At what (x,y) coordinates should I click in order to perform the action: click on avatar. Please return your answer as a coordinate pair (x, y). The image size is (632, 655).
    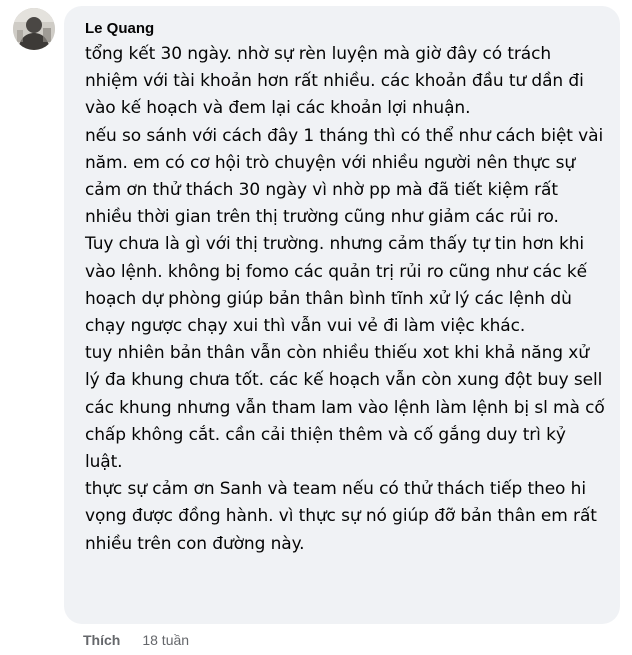
    Looking at the image, I should click on (34, 29).